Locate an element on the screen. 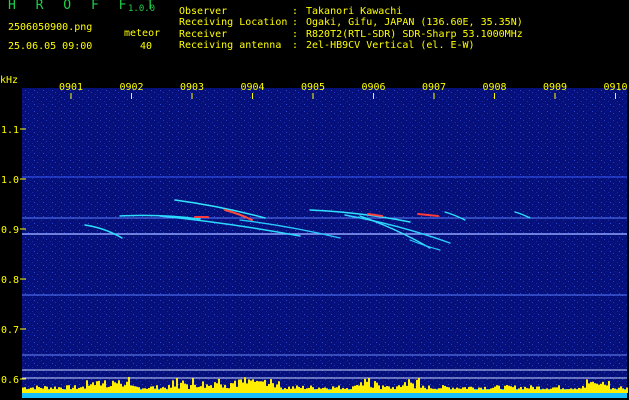 The height and width of the screenshot is (400, 629). time-tick-label: 0902 is located at coordinates (131, 87).